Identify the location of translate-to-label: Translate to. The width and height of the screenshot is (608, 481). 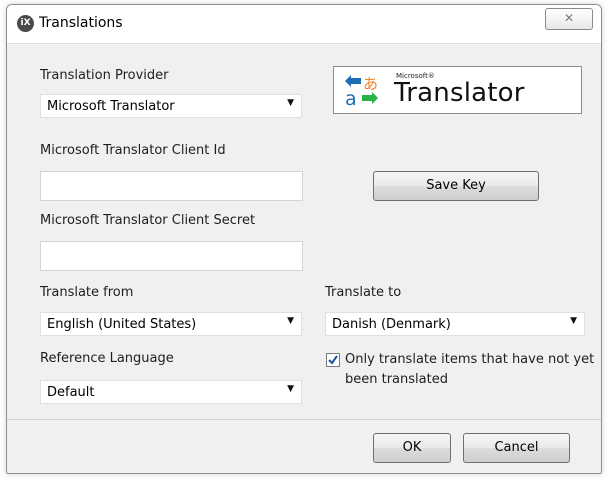
(363, 292).